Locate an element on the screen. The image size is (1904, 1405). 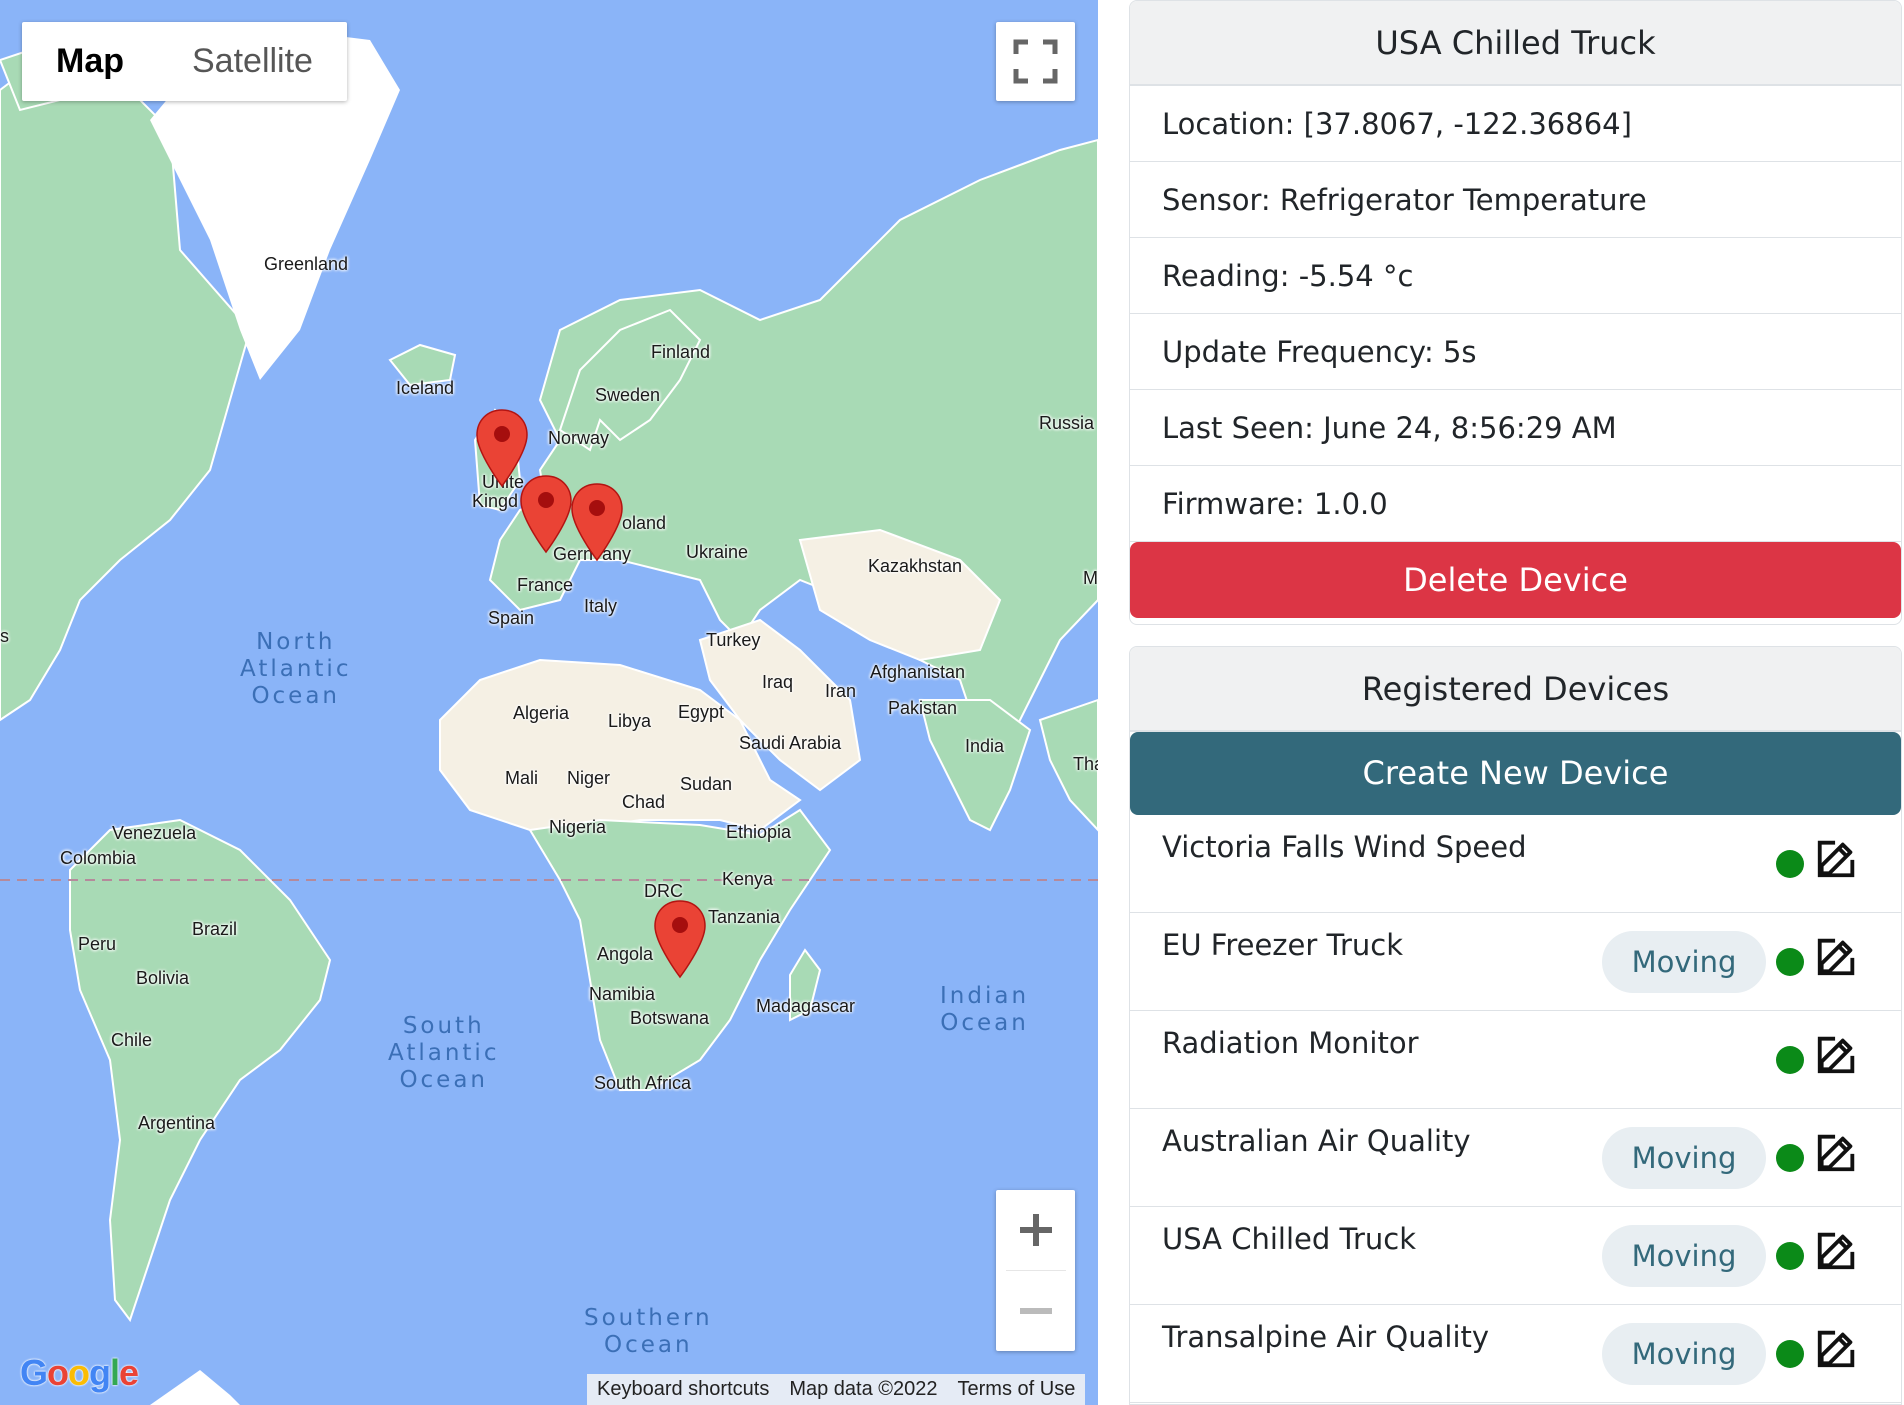
registered-devices-title: Registered Devices is located at coordinates (1515, 689).